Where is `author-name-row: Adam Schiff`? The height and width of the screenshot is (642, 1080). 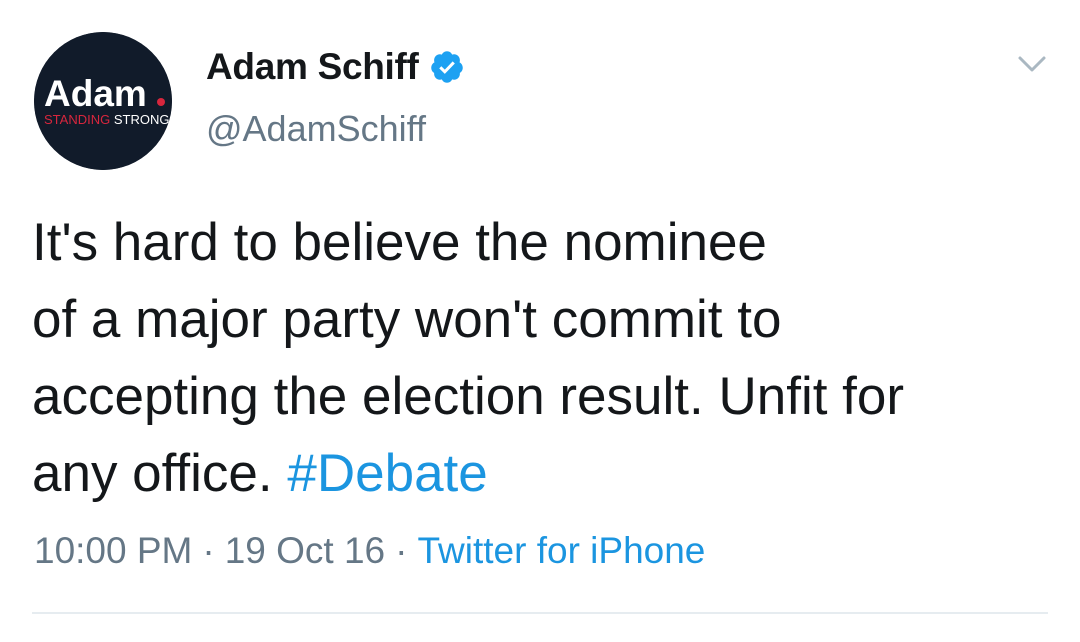 author-name-row: Adam Schiff is located at coordinates (335, 67).